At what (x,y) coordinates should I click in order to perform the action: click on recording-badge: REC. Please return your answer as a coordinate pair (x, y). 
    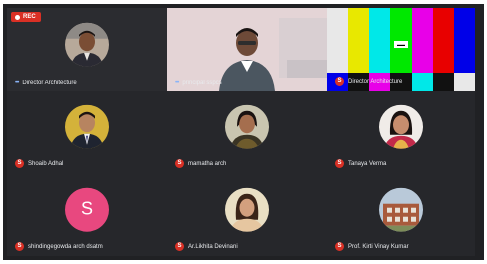
    Looking at the image, I should click on (26, 17).